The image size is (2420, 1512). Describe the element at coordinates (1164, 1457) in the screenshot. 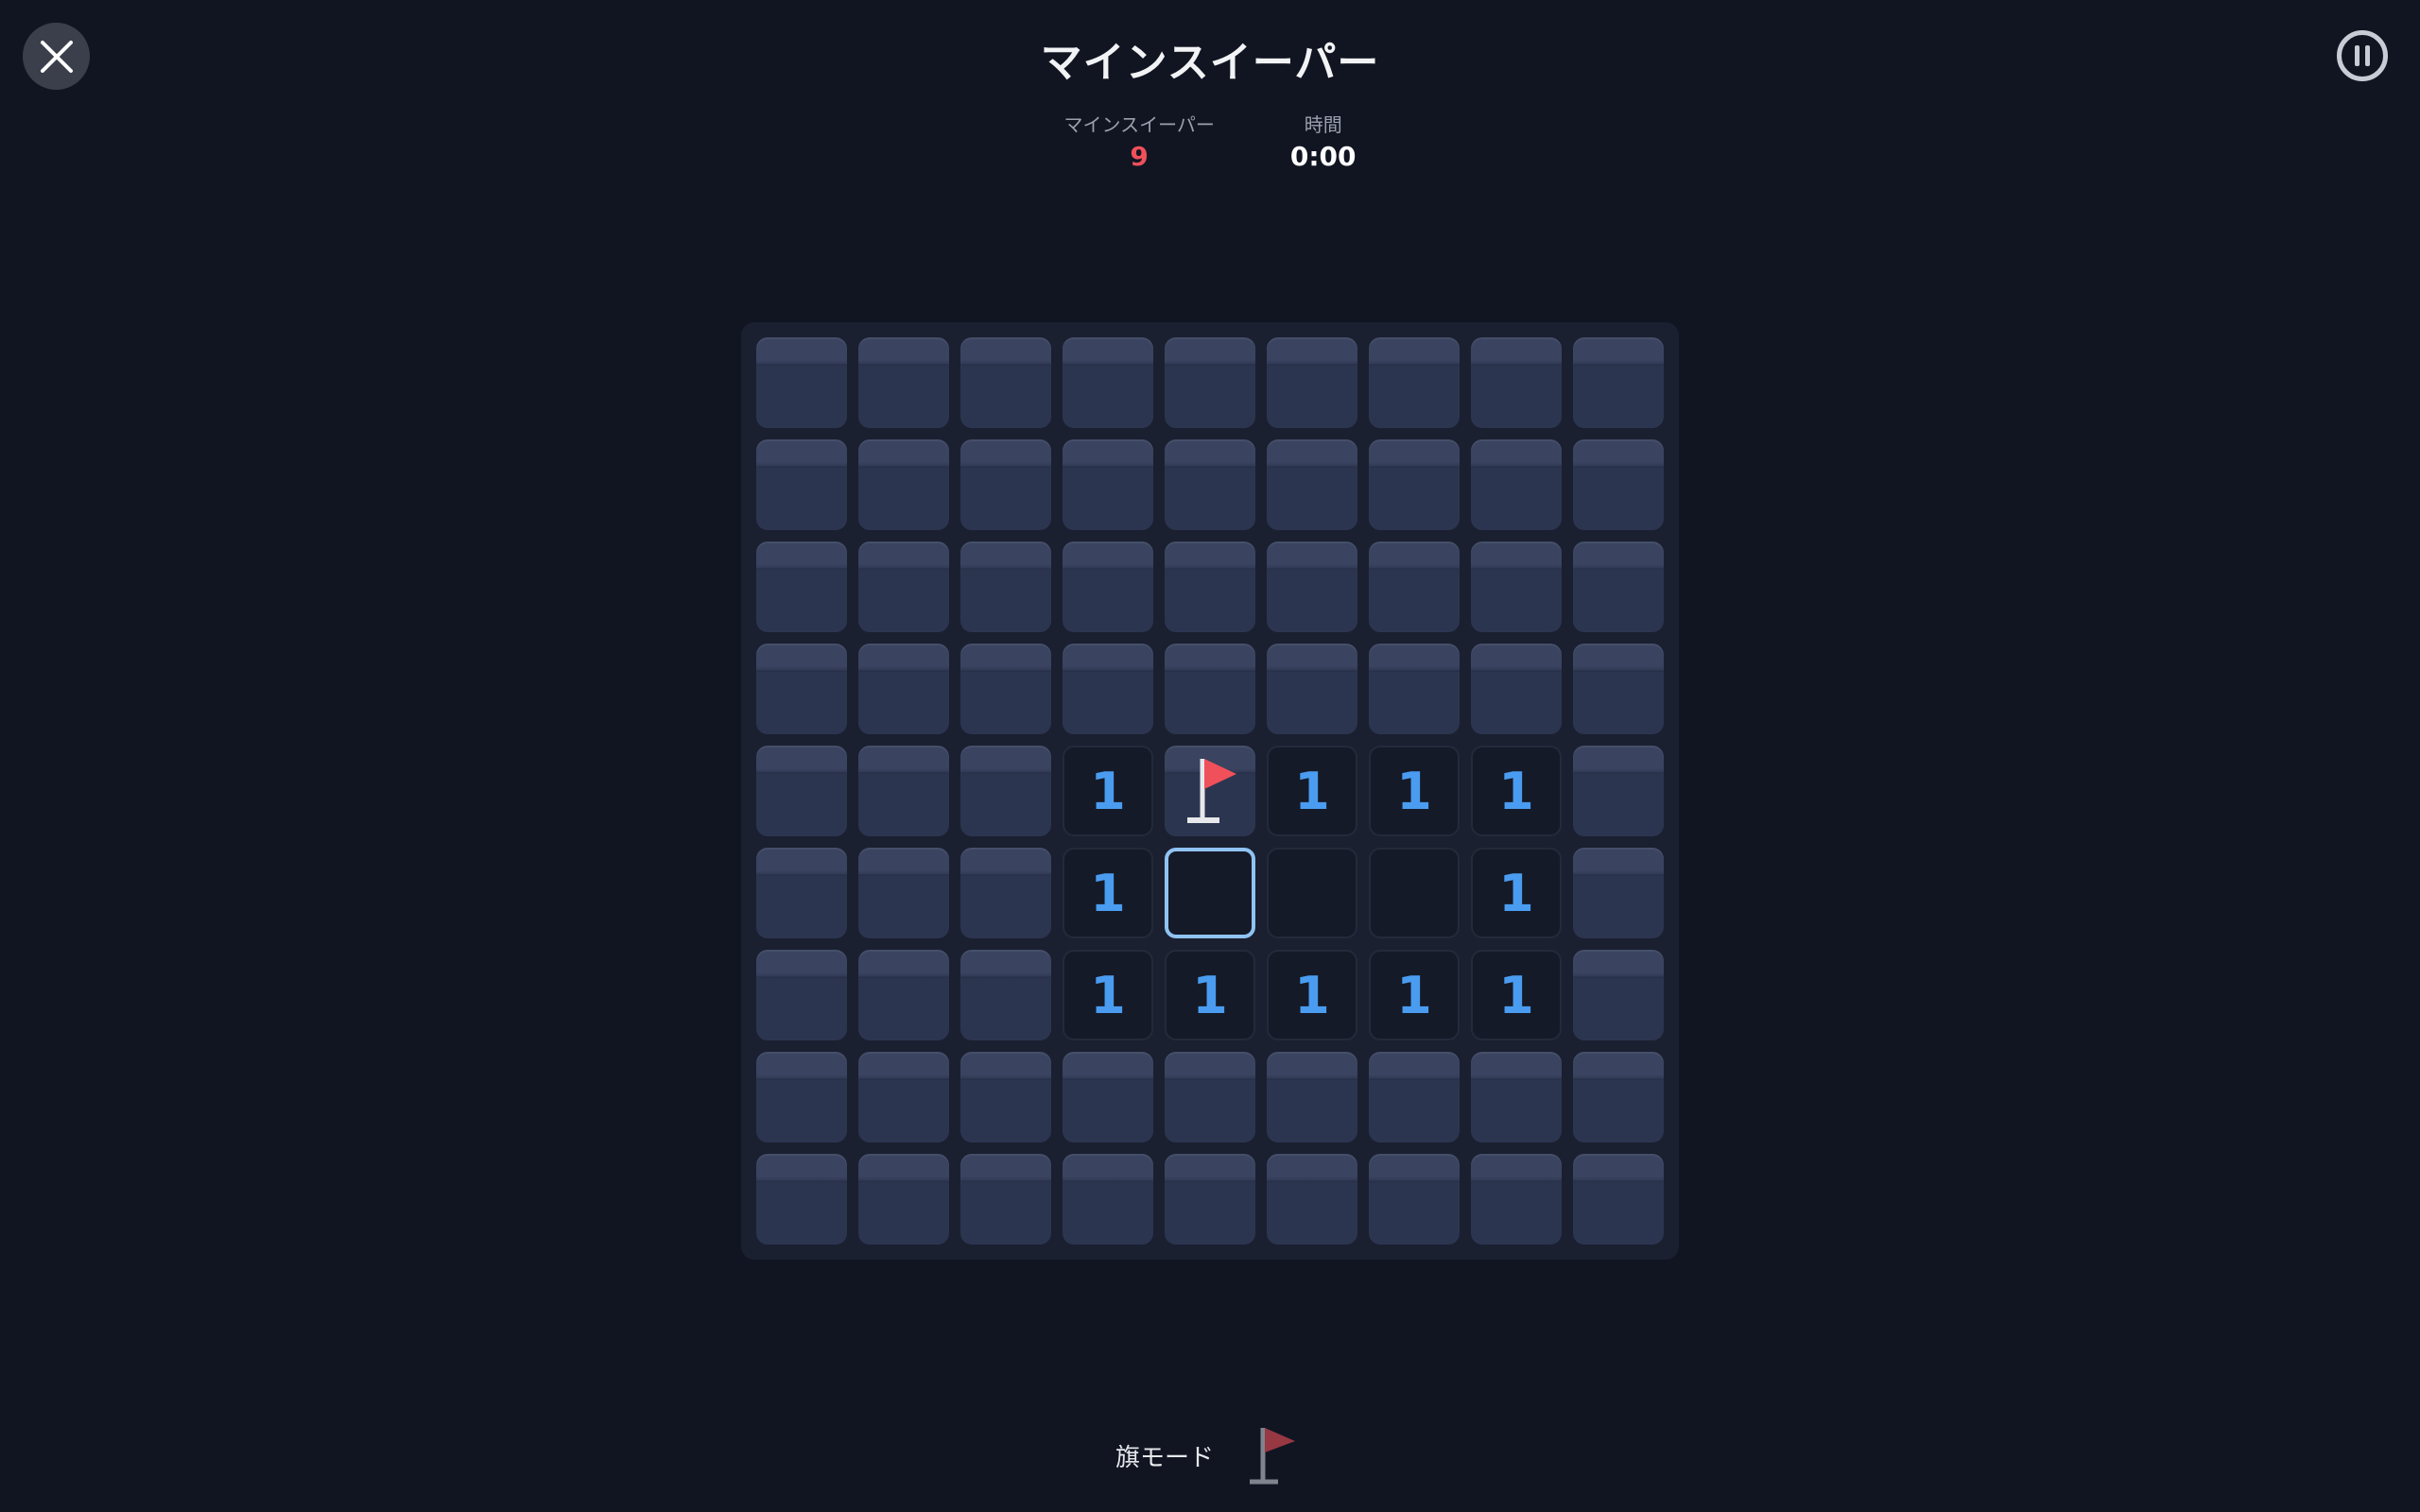

I see `flag-mode-label: 旗モード` at that location.